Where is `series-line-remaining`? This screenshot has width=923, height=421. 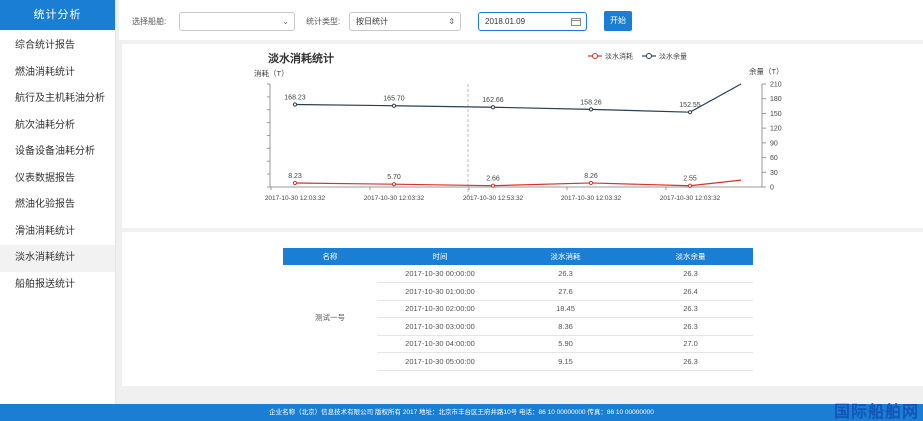
series-line-remaining is located at coordinates (518, 98).